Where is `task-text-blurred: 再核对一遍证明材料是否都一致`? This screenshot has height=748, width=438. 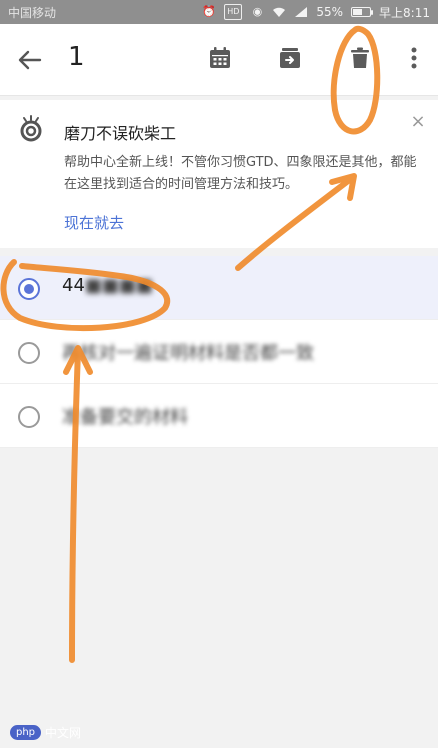 task-text-blurred: 再核对一遍证明材料是否都一致 is located at coordinates (188, 353).